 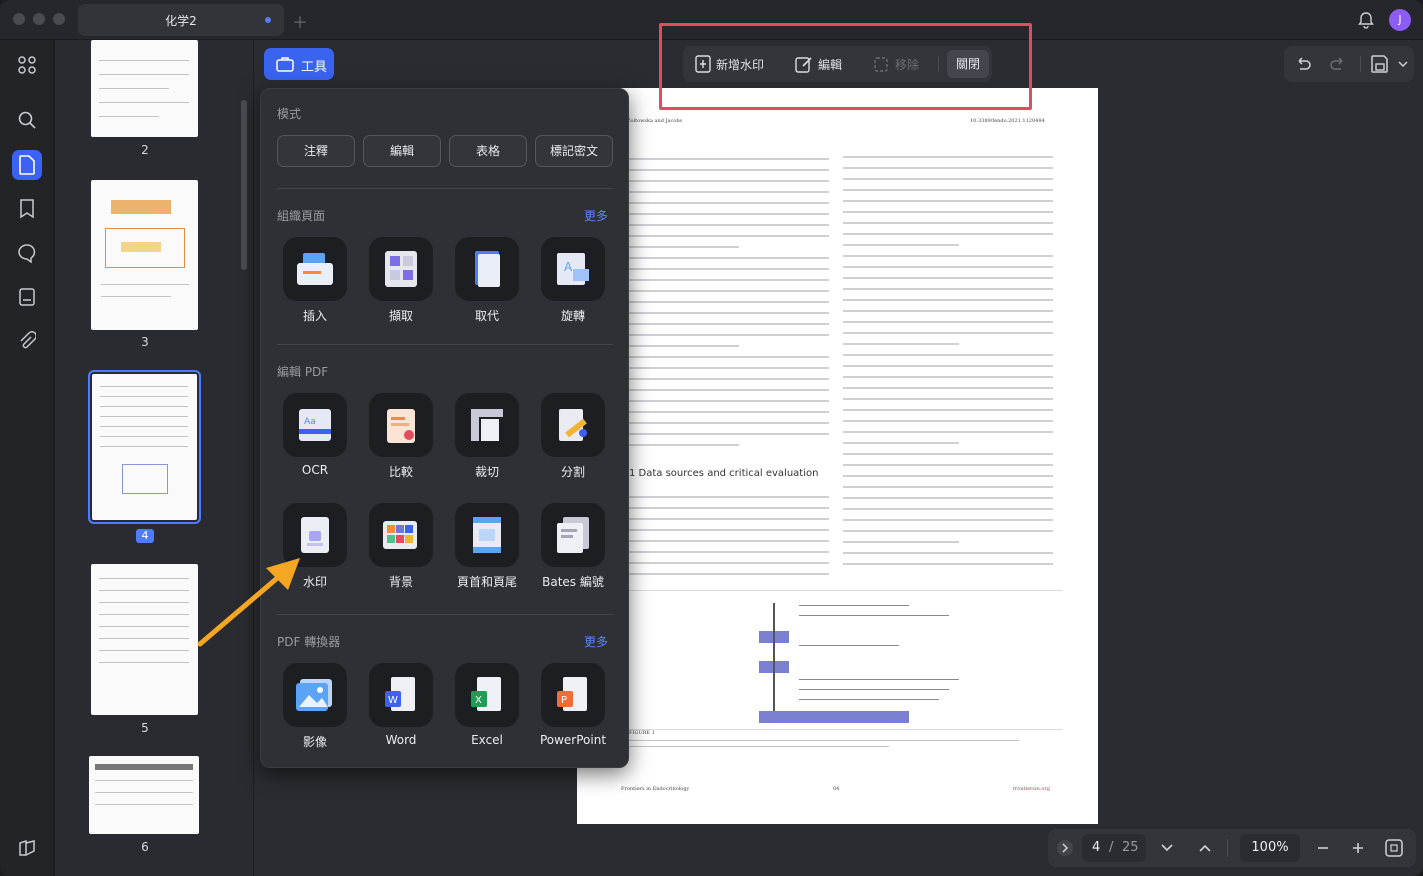 I want to click on background-tile, so click(x=401, y=535).